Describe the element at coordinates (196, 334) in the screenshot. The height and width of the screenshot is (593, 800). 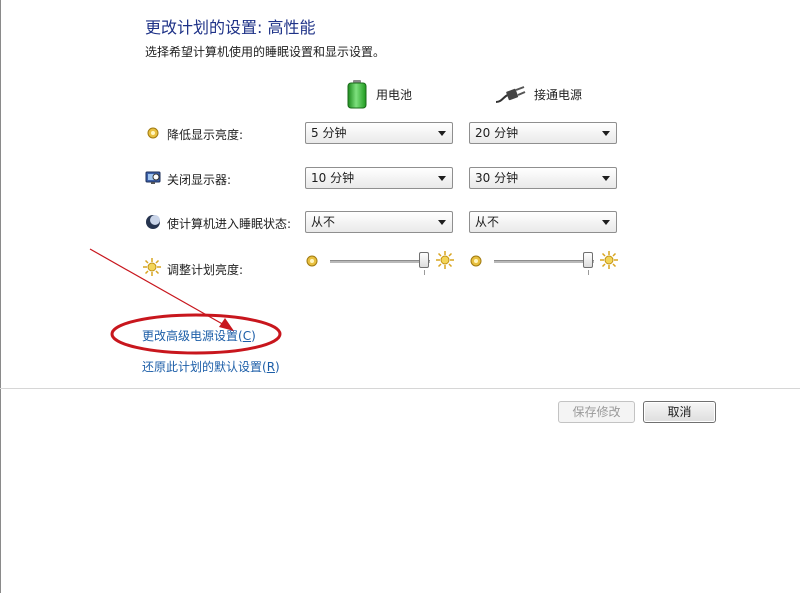
I see `annotation-ellipse` at that location.